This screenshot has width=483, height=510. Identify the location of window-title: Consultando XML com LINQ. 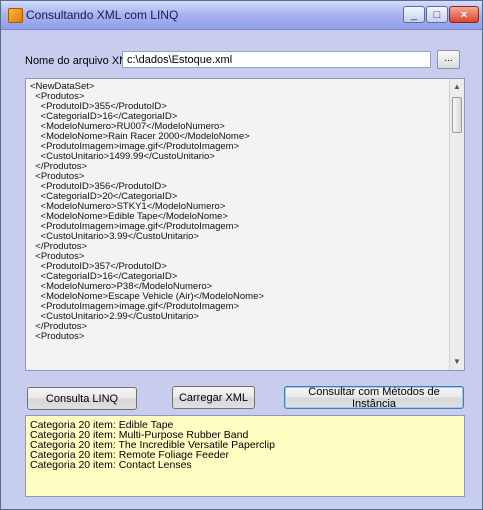
(102, 15).